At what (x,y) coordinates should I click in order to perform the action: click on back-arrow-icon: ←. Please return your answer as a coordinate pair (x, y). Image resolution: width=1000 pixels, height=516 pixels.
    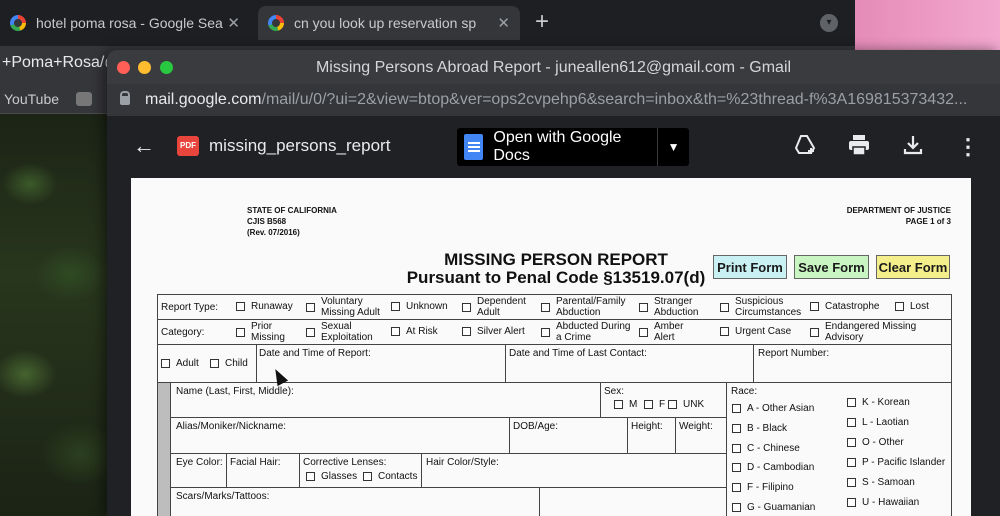
    Looking at the image, I should click on (144, 146).